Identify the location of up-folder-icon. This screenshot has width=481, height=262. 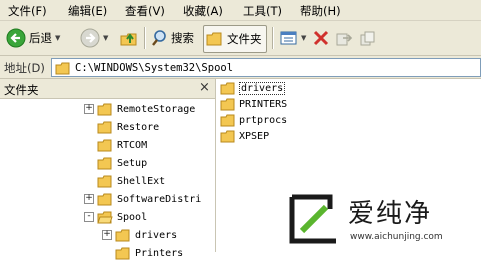
(128, 39).